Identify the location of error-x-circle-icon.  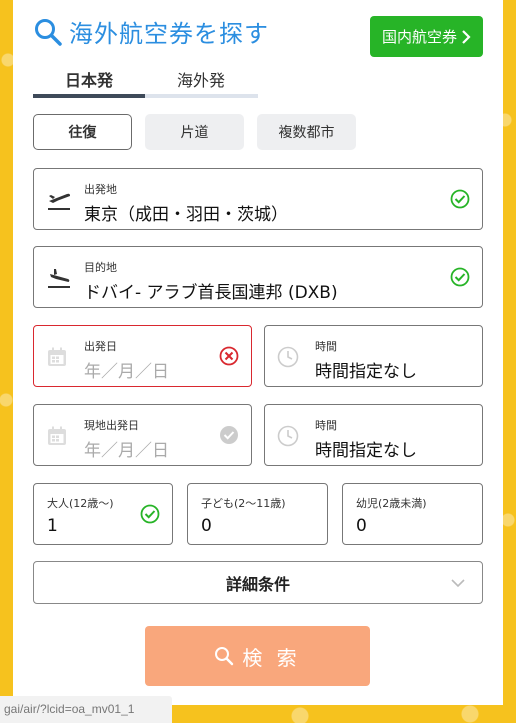
(229, 356).